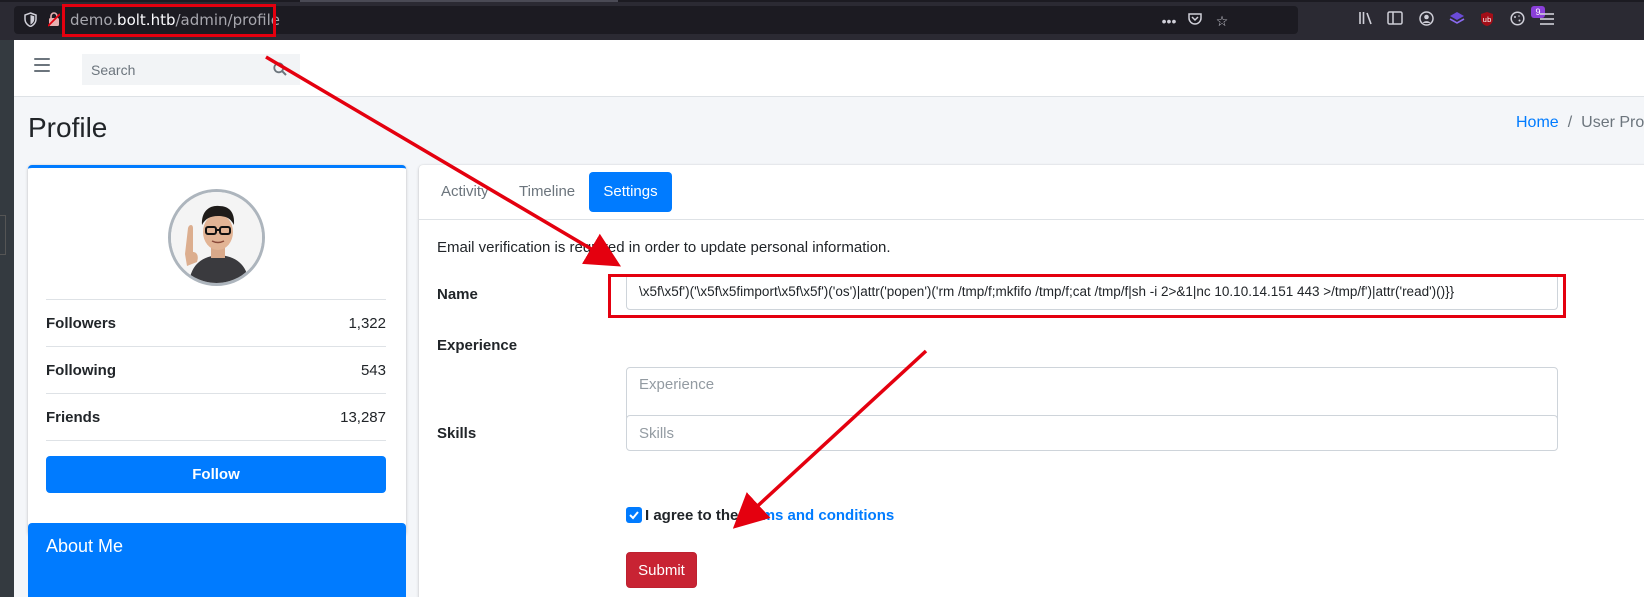  I want to click on stat-row-followers: Followers 1,322, so click(216, 322).